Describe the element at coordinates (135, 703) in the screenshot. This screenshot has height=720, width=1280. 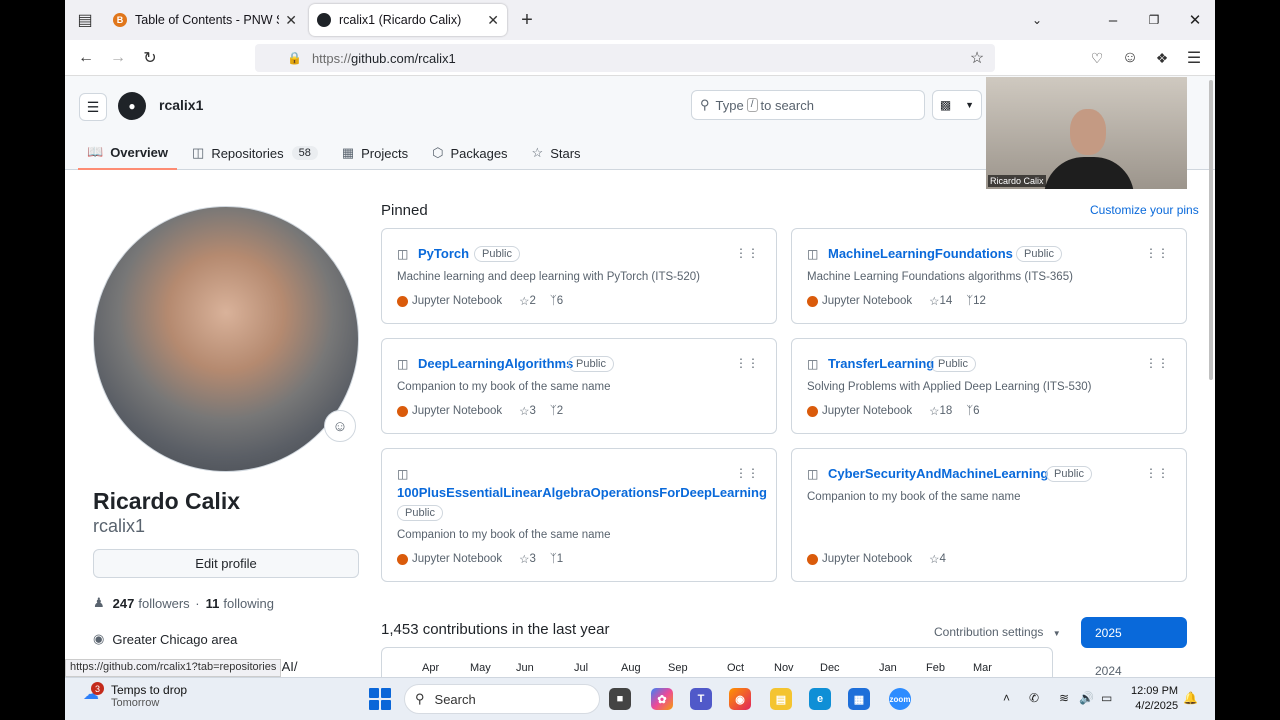
I see `weather-subtitle: Tomorrow` at that location.